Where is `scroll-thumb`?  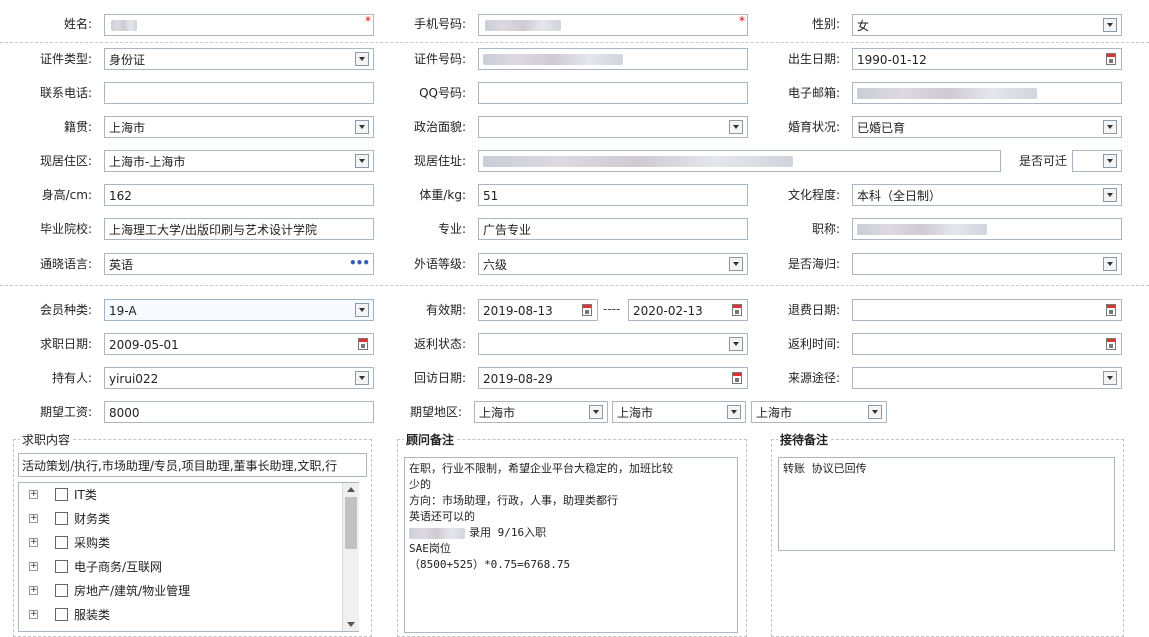 scroll-thumb is located at coordinates (351, 523).